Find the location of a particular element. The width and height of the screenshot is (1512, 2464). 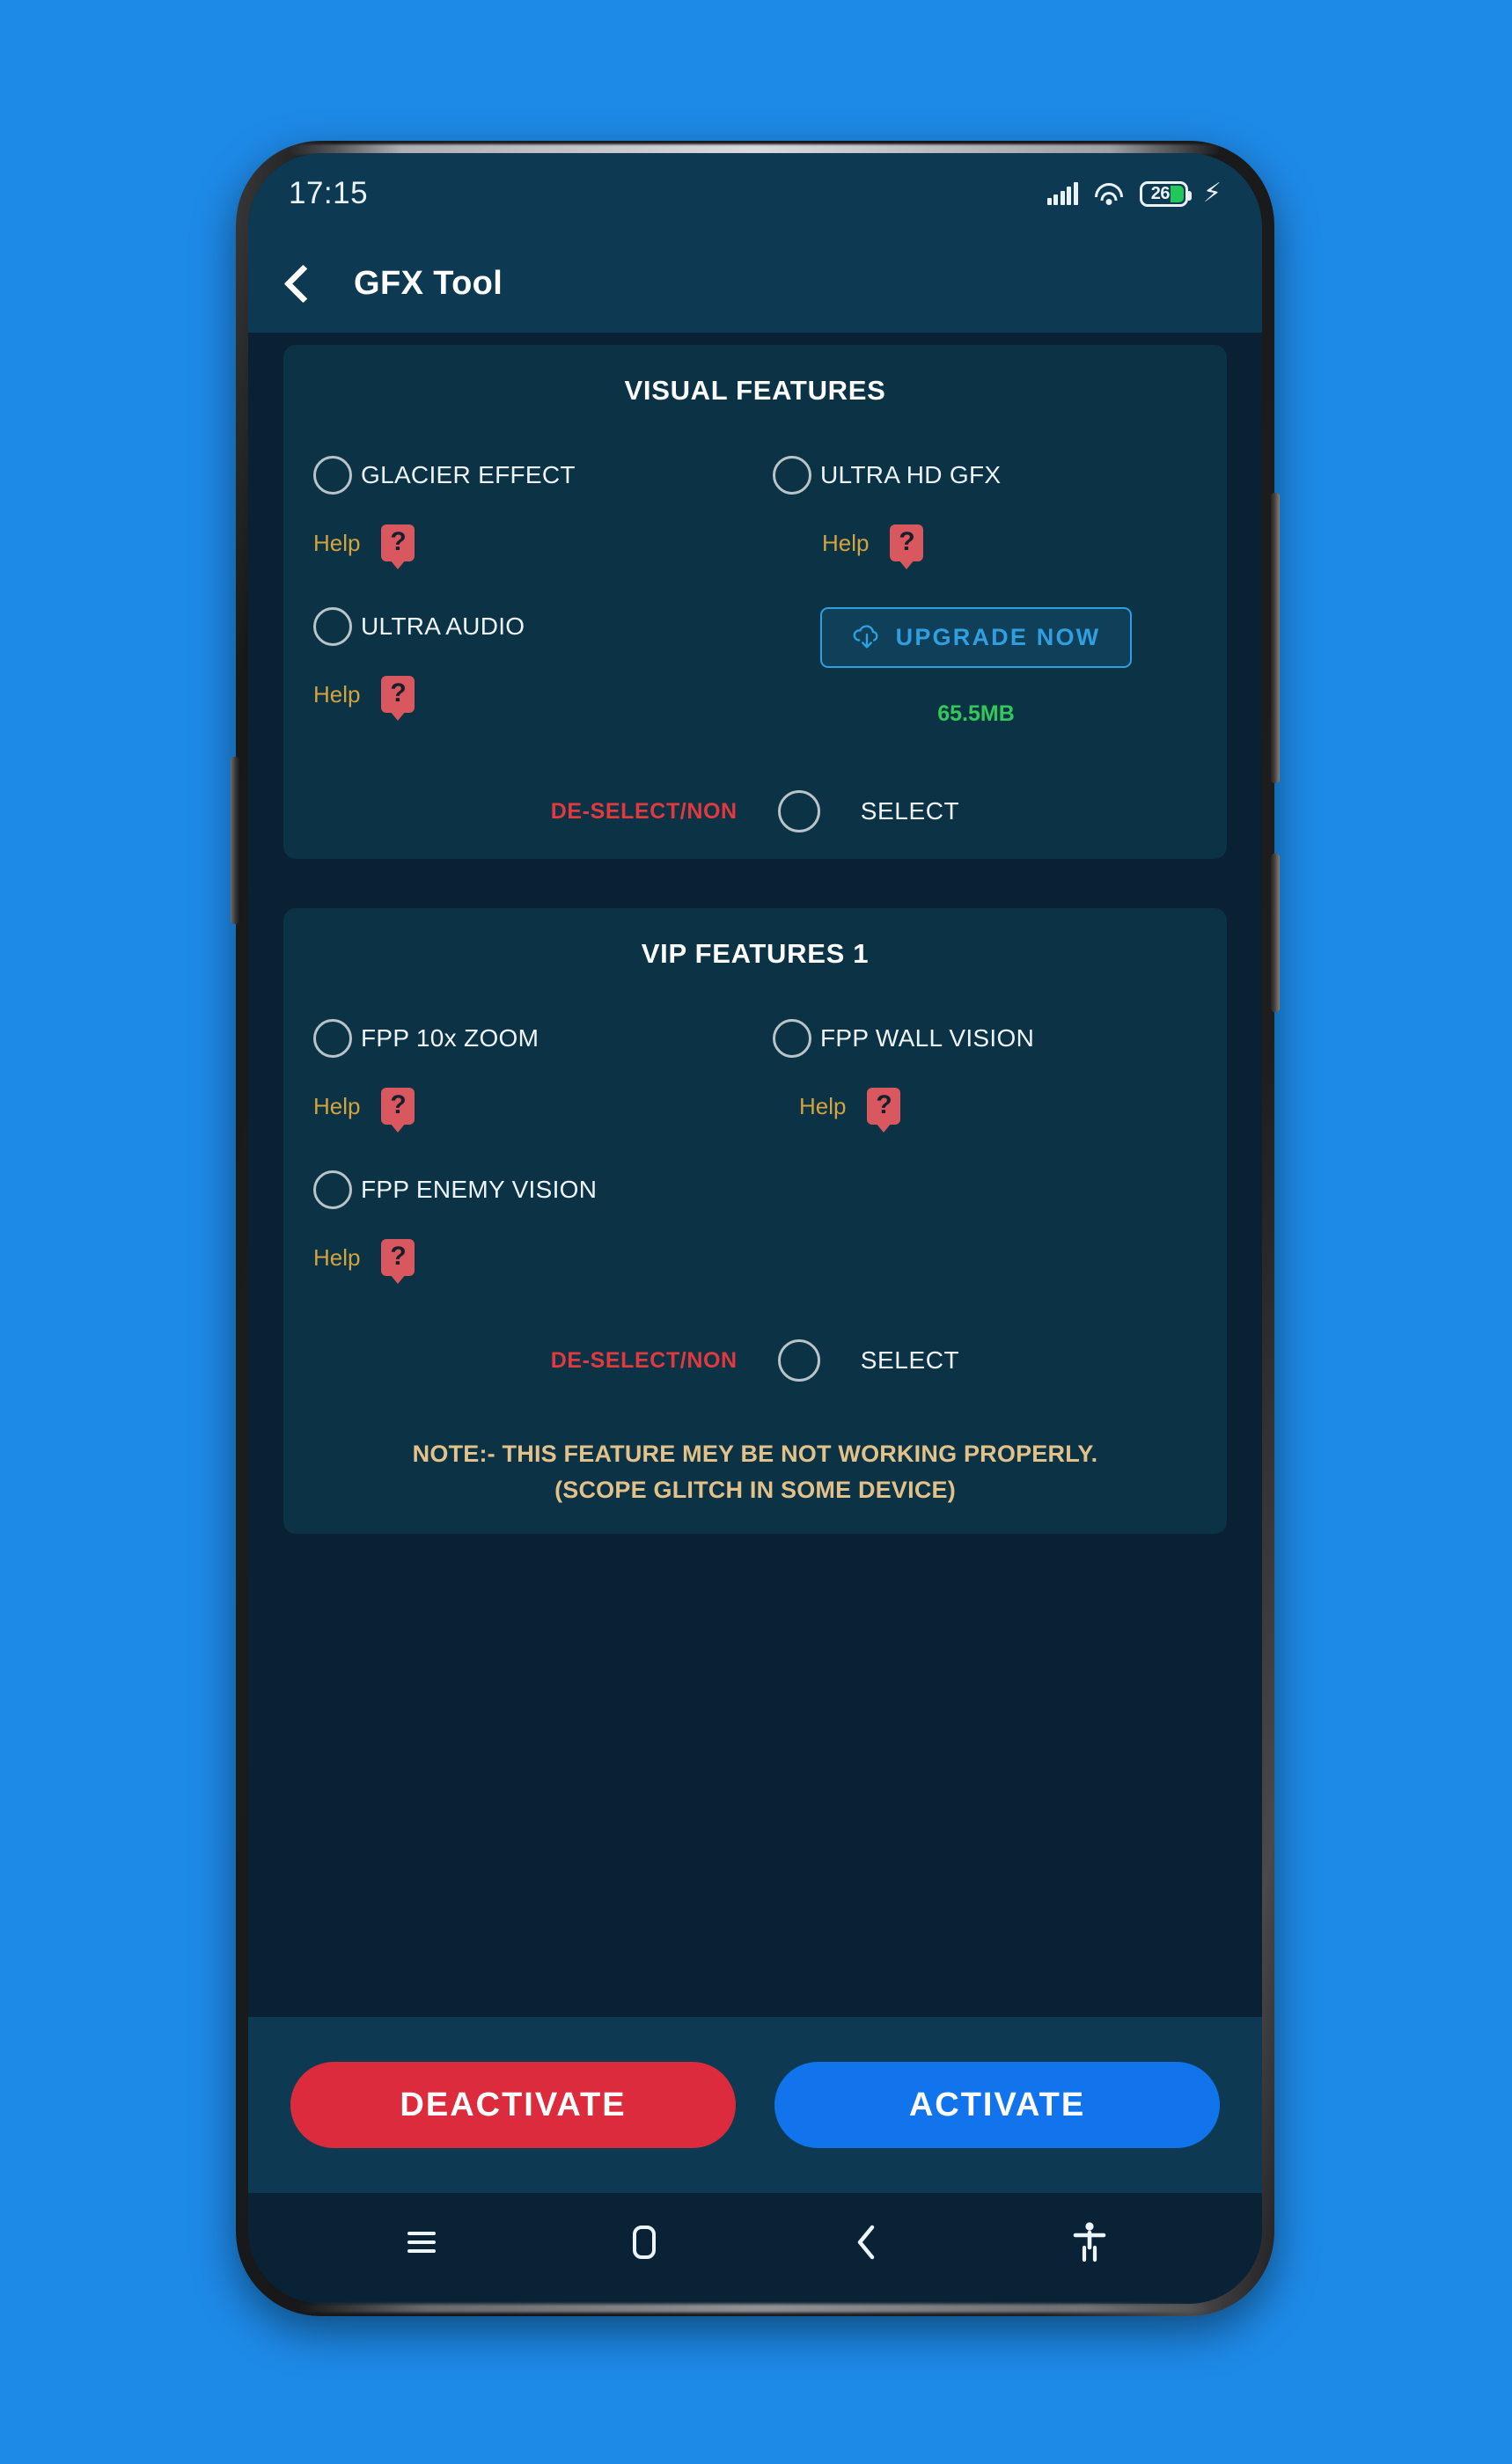

page-title: GFX Tool is located at coordinates (429, 283).